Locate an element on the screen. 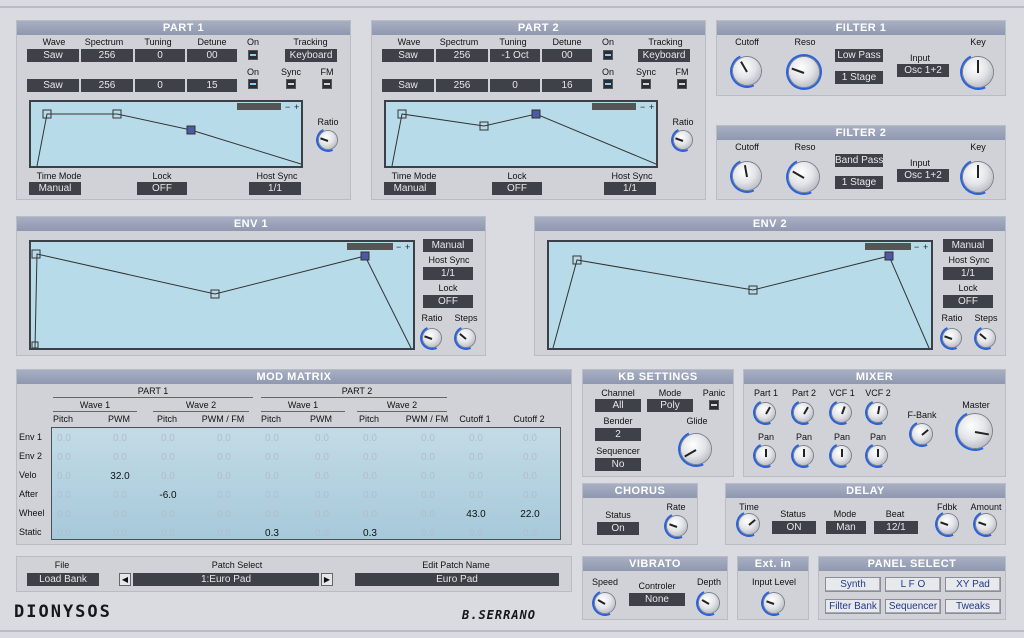 This screenshot has height=638, width=1024. next-patch-button: ▶ is located at coordinates (327, 579).